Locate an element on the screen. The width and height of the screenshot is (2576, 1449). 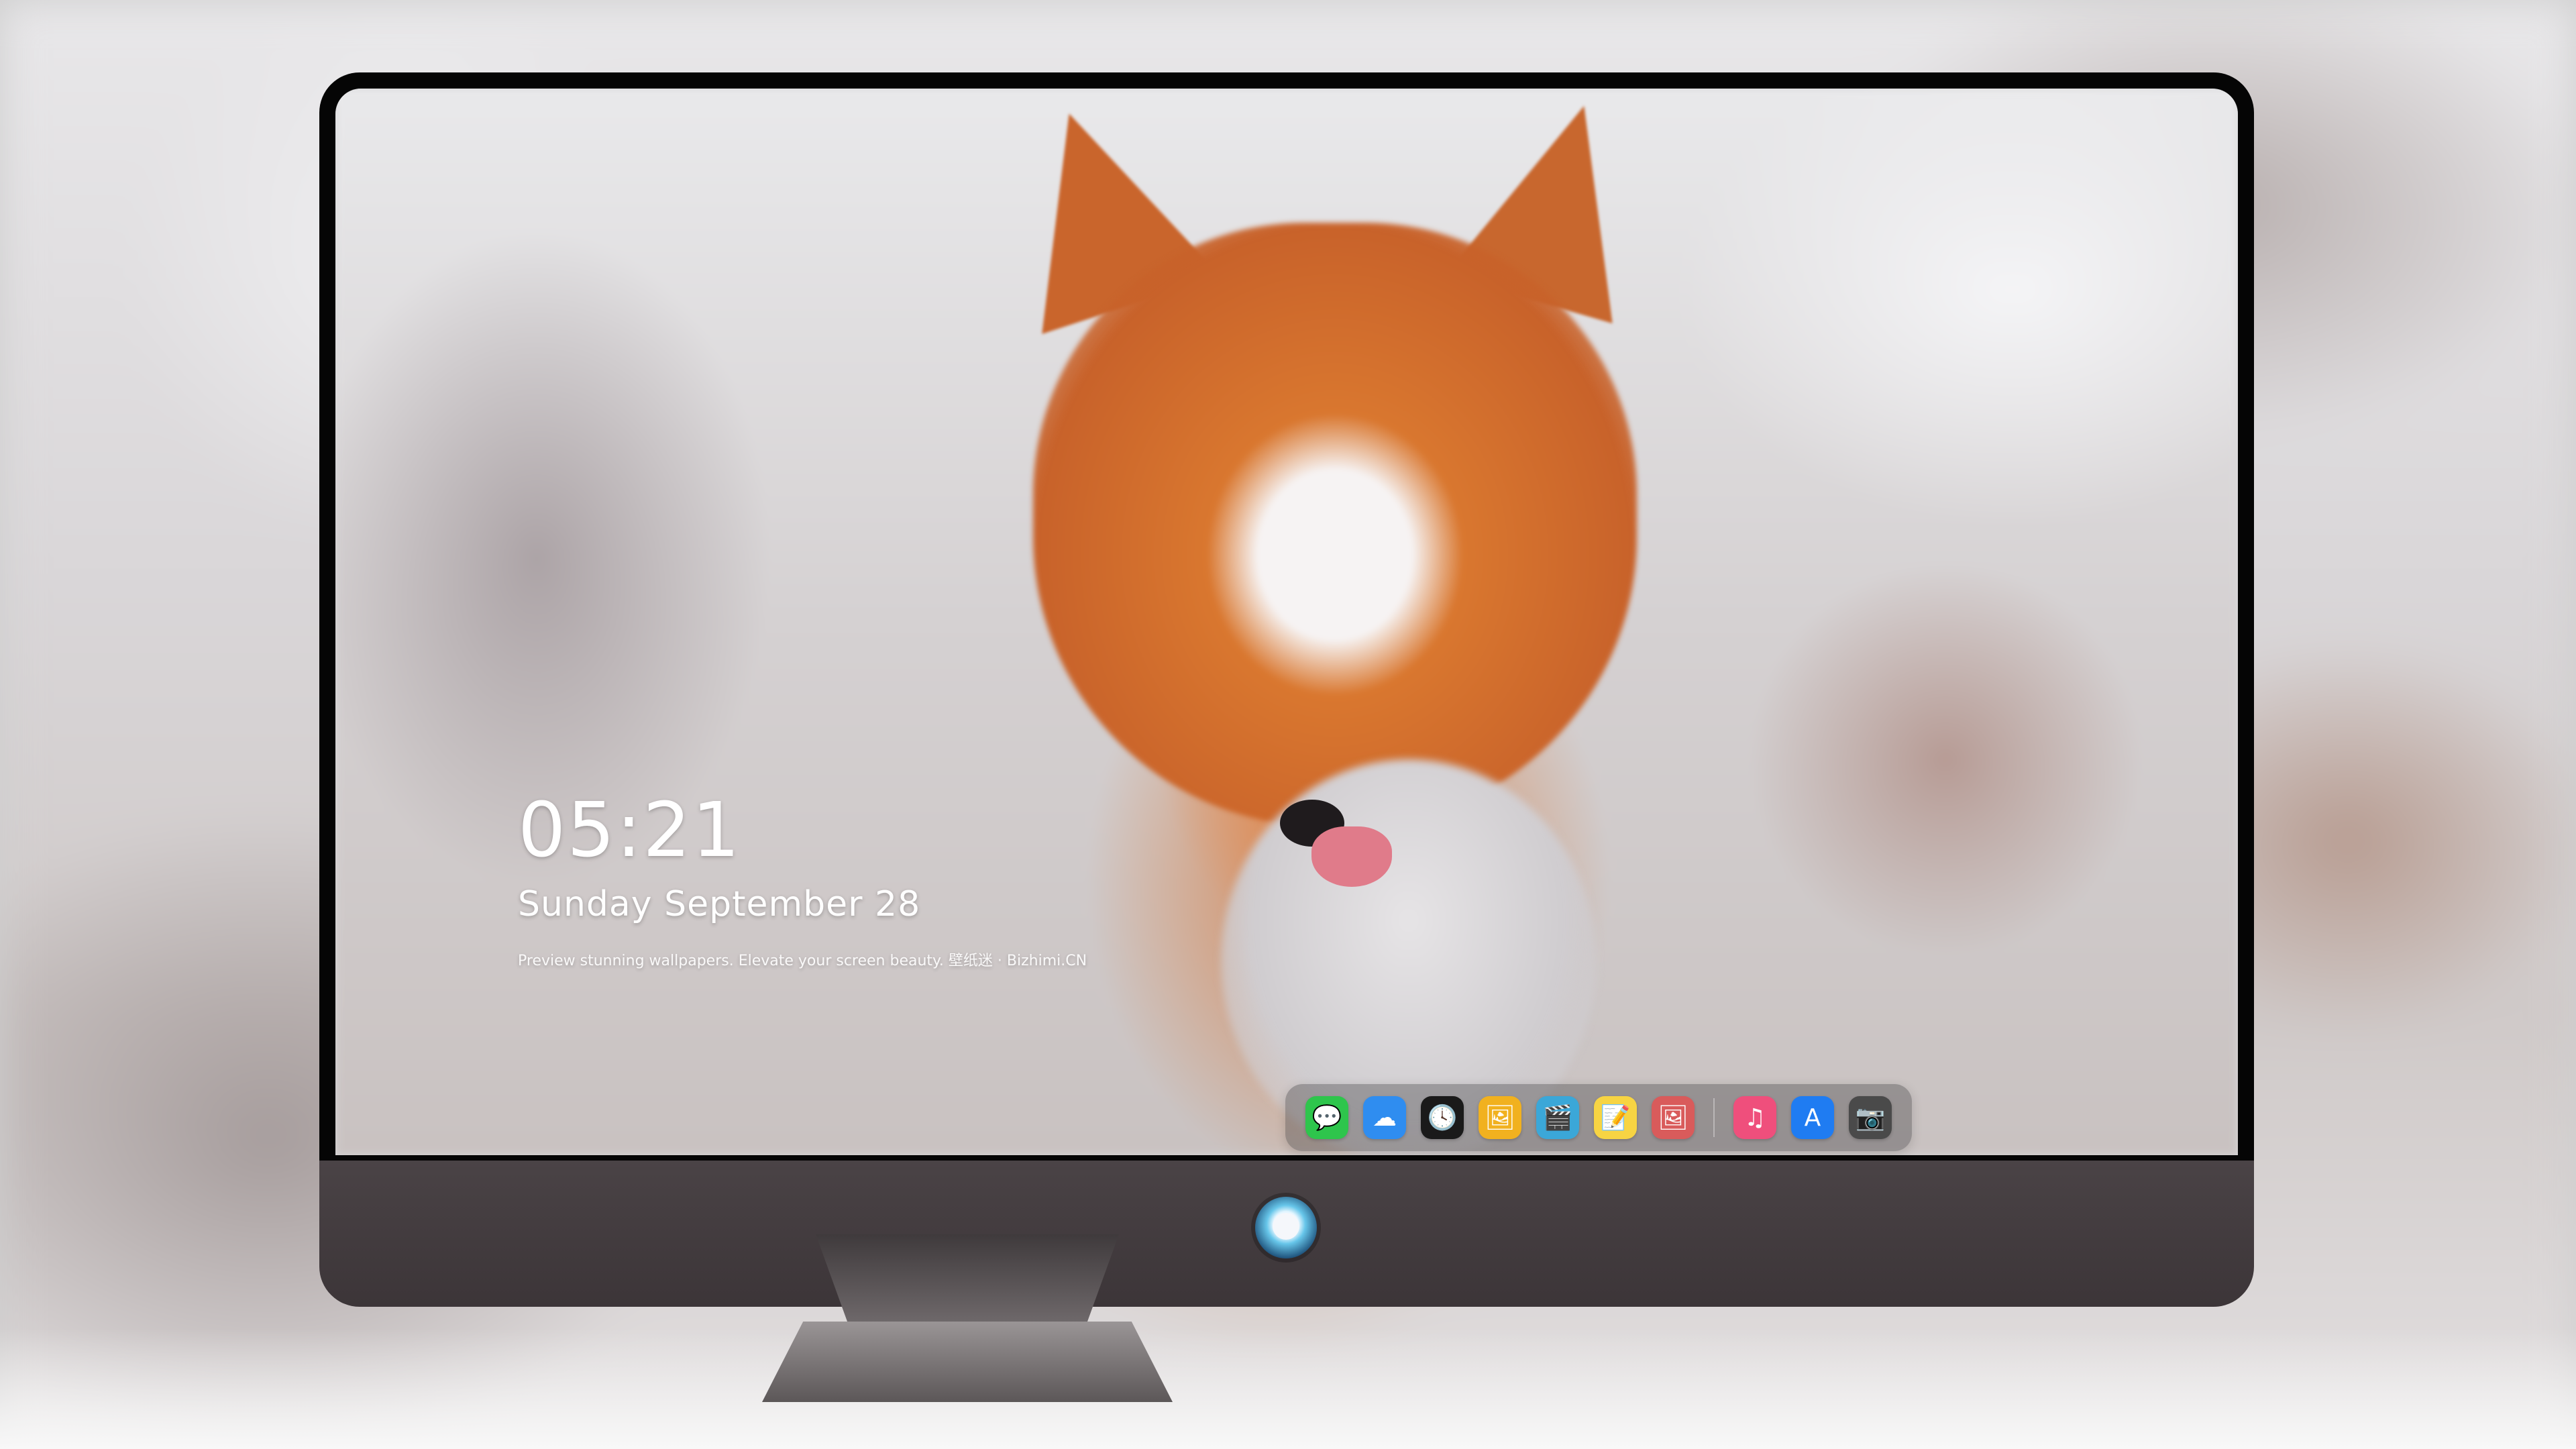
monitor-chin is located at coordinates (1286, 1234).